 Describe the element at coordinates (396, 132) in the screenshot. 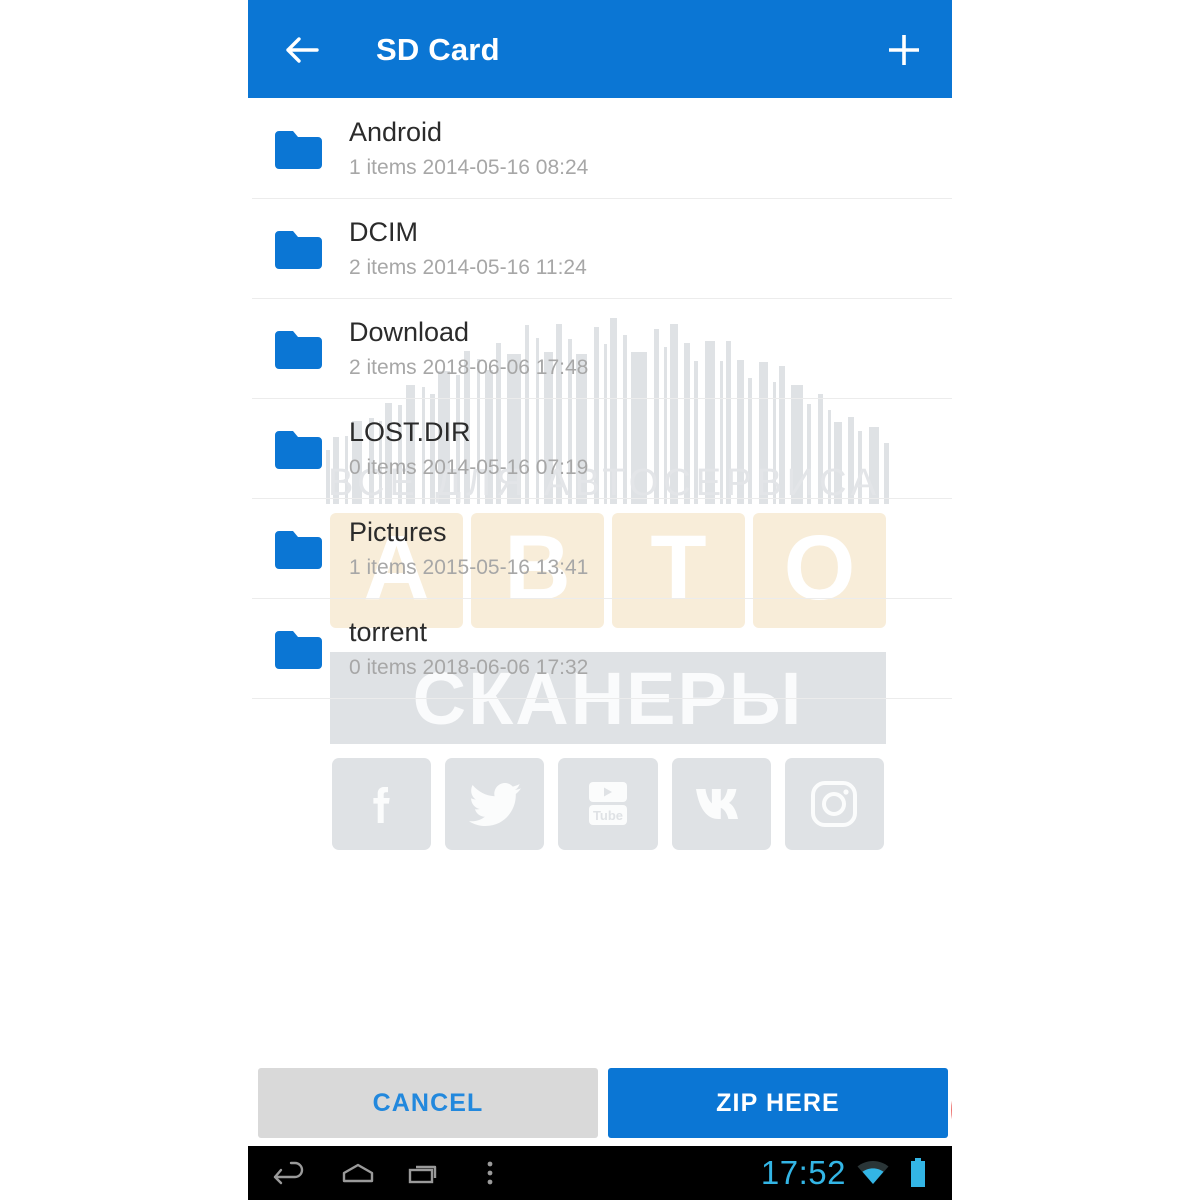

I see `file-name: Android` at that location.